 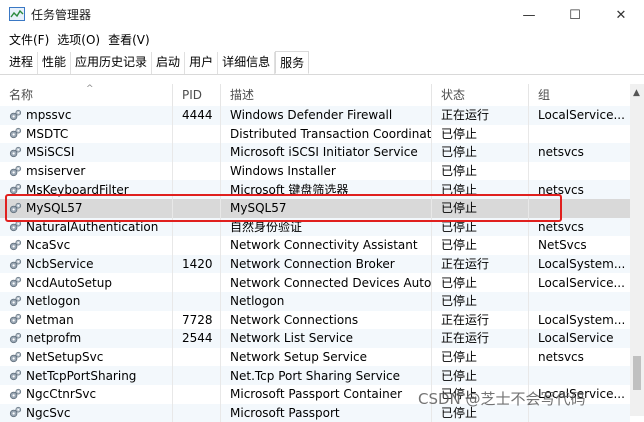 I want to click on column-header-name: ^ 名称, so click(x=86, y=95).